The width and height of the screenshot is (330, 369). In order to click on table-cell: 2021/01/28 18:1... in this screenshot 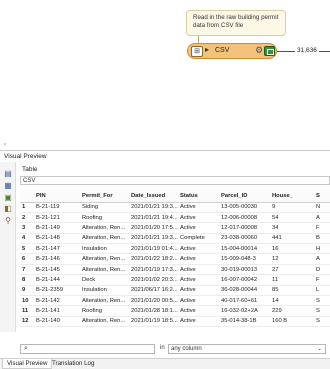, I will do `click(153, 311)`.